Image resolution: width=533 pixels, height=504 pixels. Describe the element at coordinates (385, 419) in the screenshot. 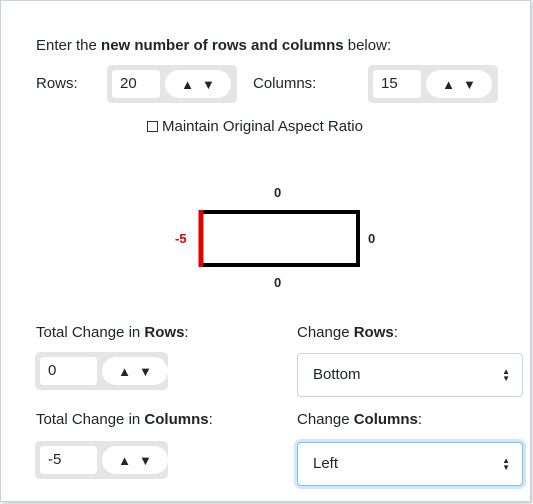

I see `change-cols-bold: Columns` at that location.